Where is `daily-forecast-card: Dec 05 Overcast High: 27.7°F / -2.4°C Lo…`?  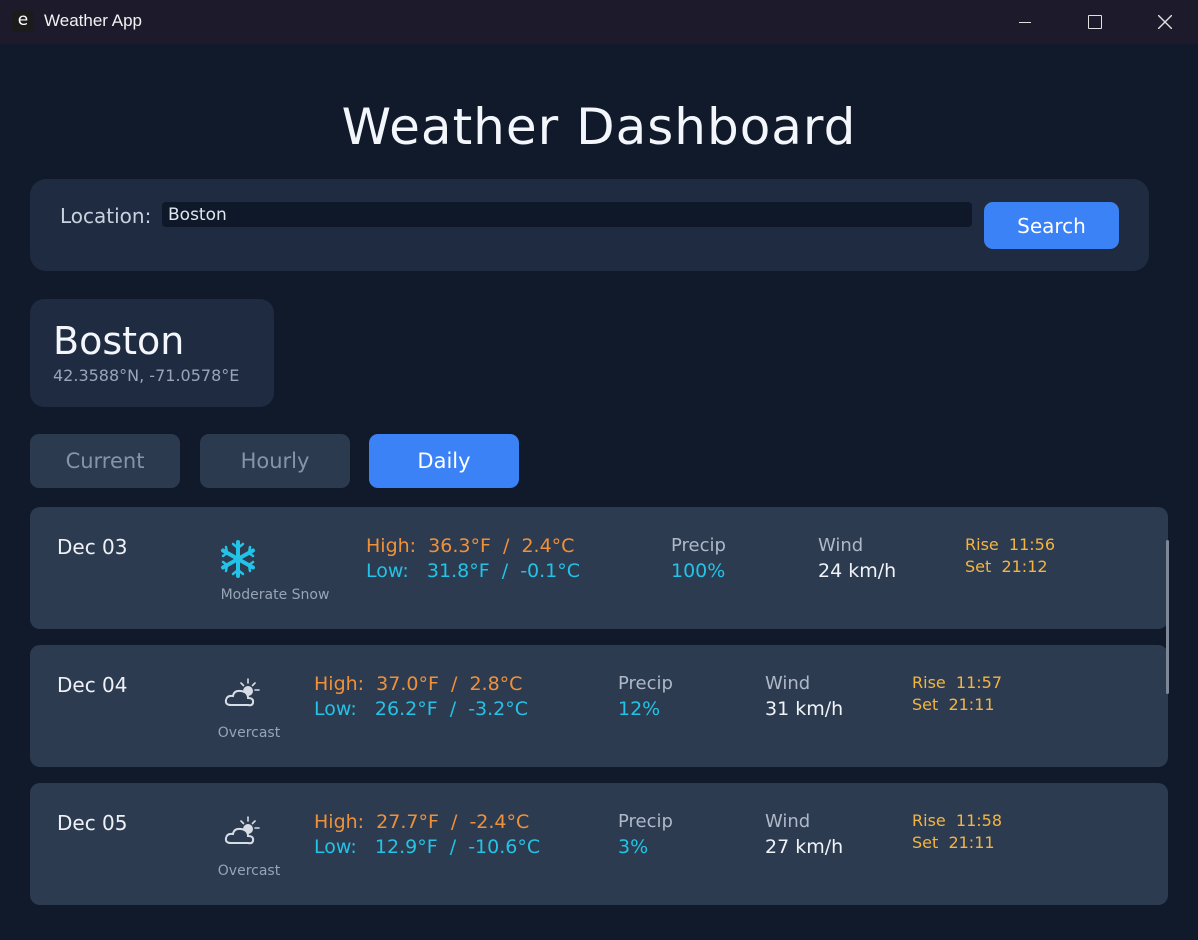 daily-forecast-card: Dec 05 Overcast High: 27.7°F / -2.4°C Lo… is located at coordinates (599, 844).